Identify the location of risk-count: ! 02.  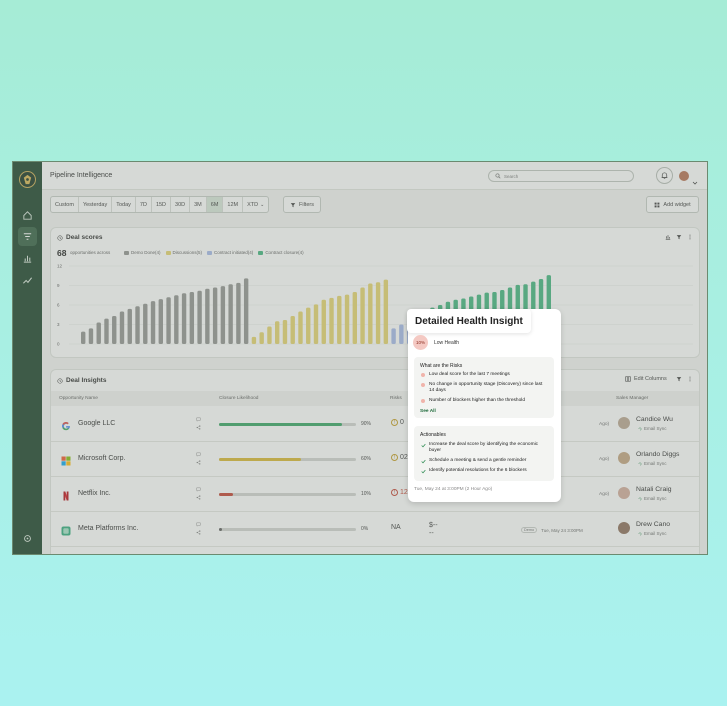
(399, 457).